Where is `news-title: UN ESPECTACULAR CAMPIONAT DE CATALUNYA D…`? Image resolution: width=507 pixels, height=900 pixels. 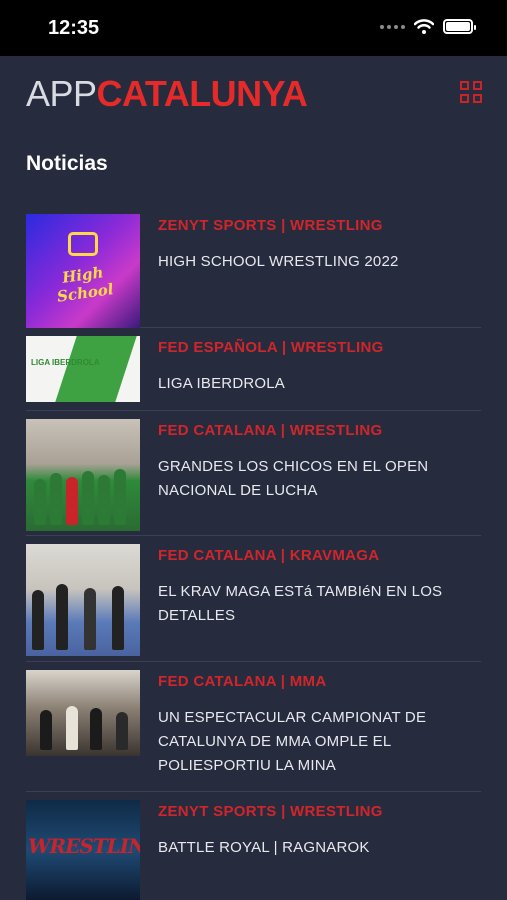 news-title: UN ESPECTACULAR CAMPIONAT DE CATALUNYA D… is located at coordinates (292, 741).